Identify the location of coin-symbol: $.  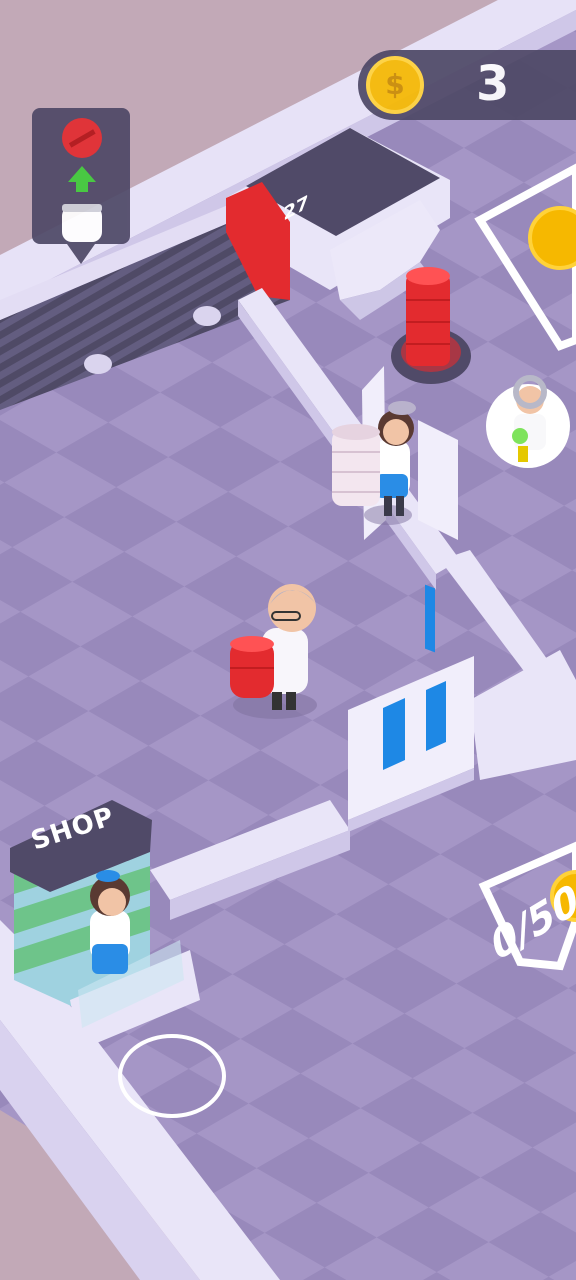
(395, 84).